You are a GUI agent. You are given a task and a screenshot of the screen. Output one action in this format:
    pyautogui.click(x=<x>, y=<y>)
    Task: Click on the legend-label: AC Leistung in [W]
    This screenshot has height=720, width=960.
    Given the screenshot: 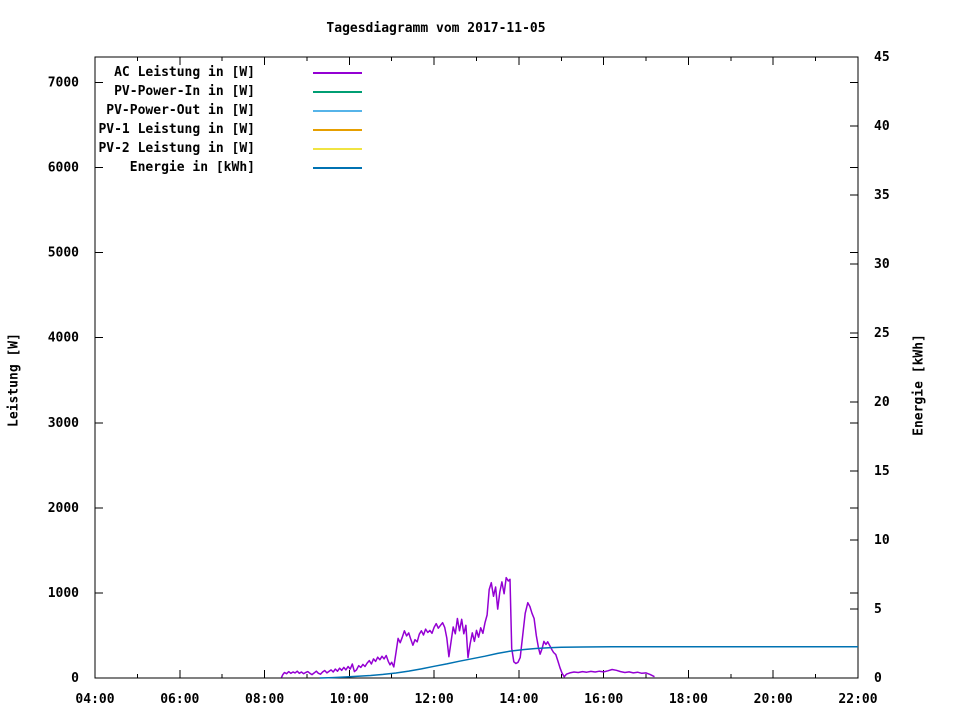 What is the action you would take?
    pyautogui.click(x=184, y=72)
    